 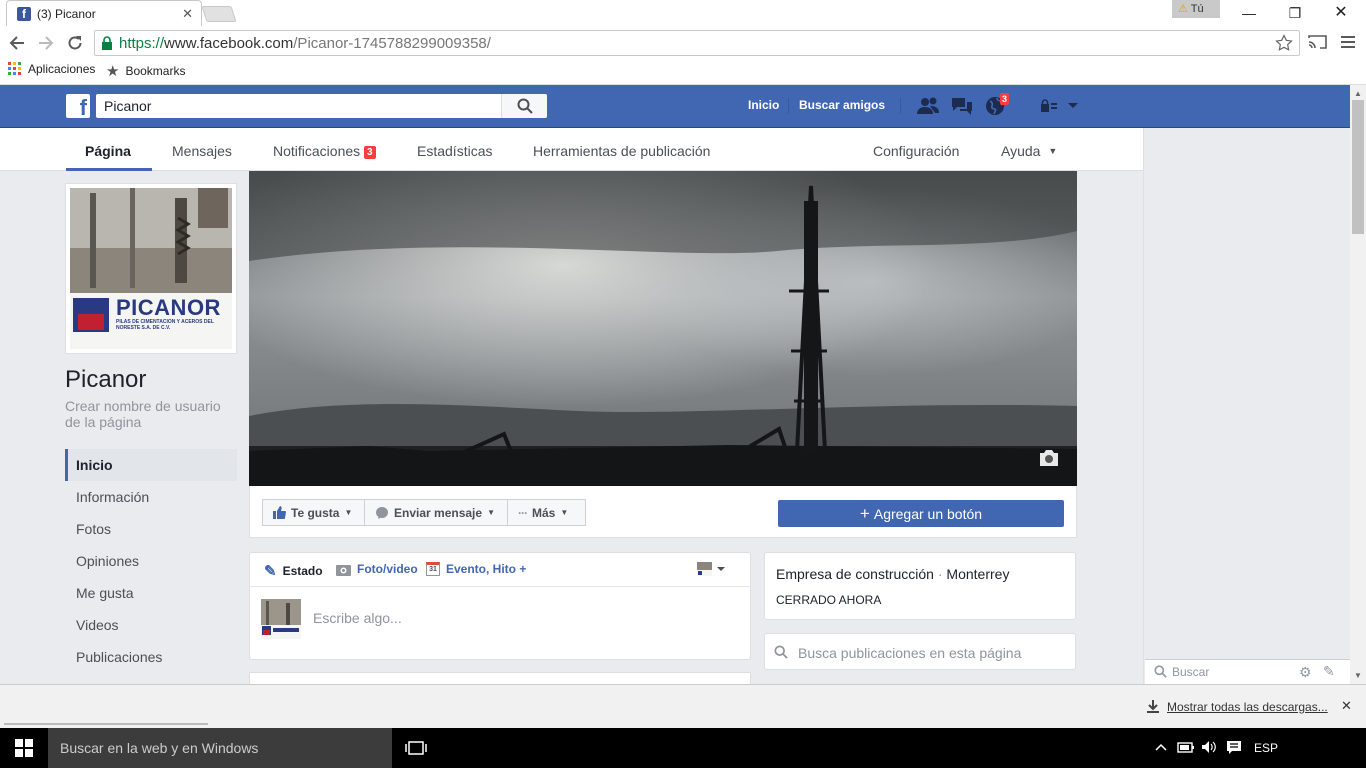 I want to click on new-message-icon: ✎, so click(x=1329, y=671).